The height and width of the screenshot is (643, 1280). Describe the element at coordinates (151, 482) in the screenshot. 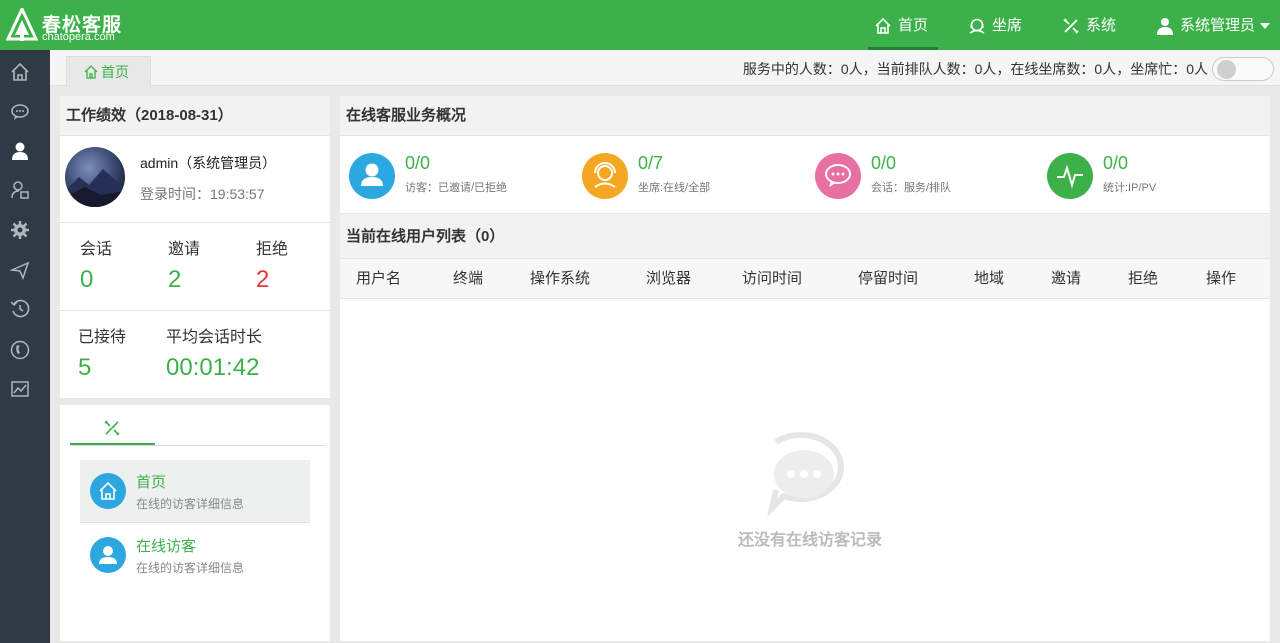

I see `menu-title: 首页` at that location.